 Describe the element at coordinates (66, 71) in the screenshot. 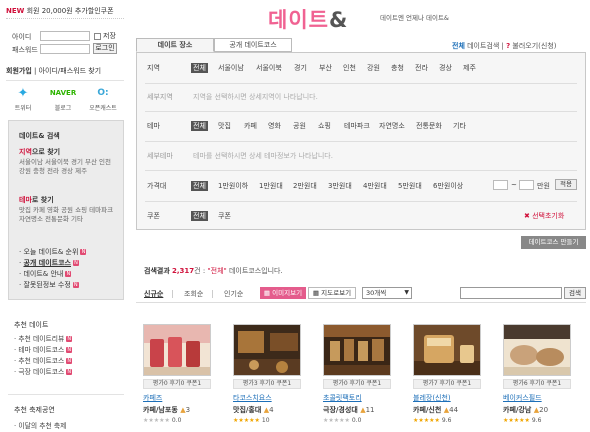

I see `find-account-link: | 아이디/패스워드 찾기` at that location.